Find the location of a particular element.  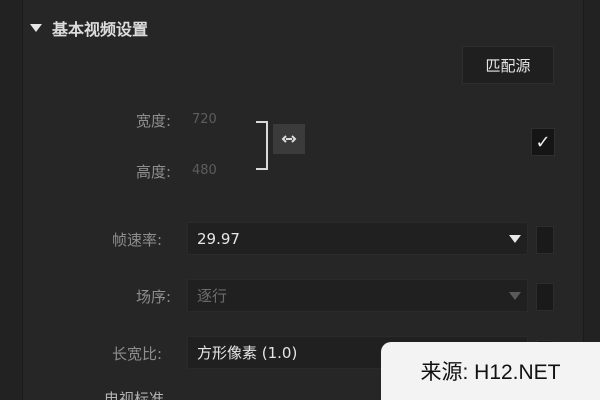

tv-standard-label: 电视标准 is located at coordinates (134, 395).